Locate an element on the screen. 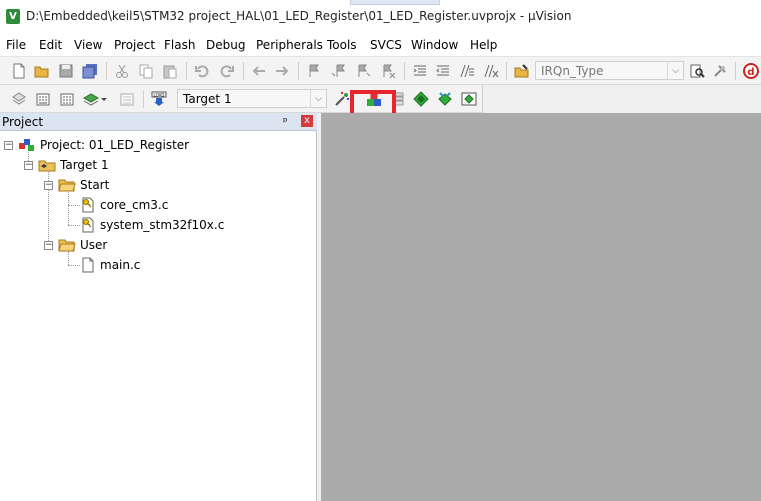 This screenshot has width=761, height=501. project-label: Project: 01_LED_Register is located at coordinates (115, 145).